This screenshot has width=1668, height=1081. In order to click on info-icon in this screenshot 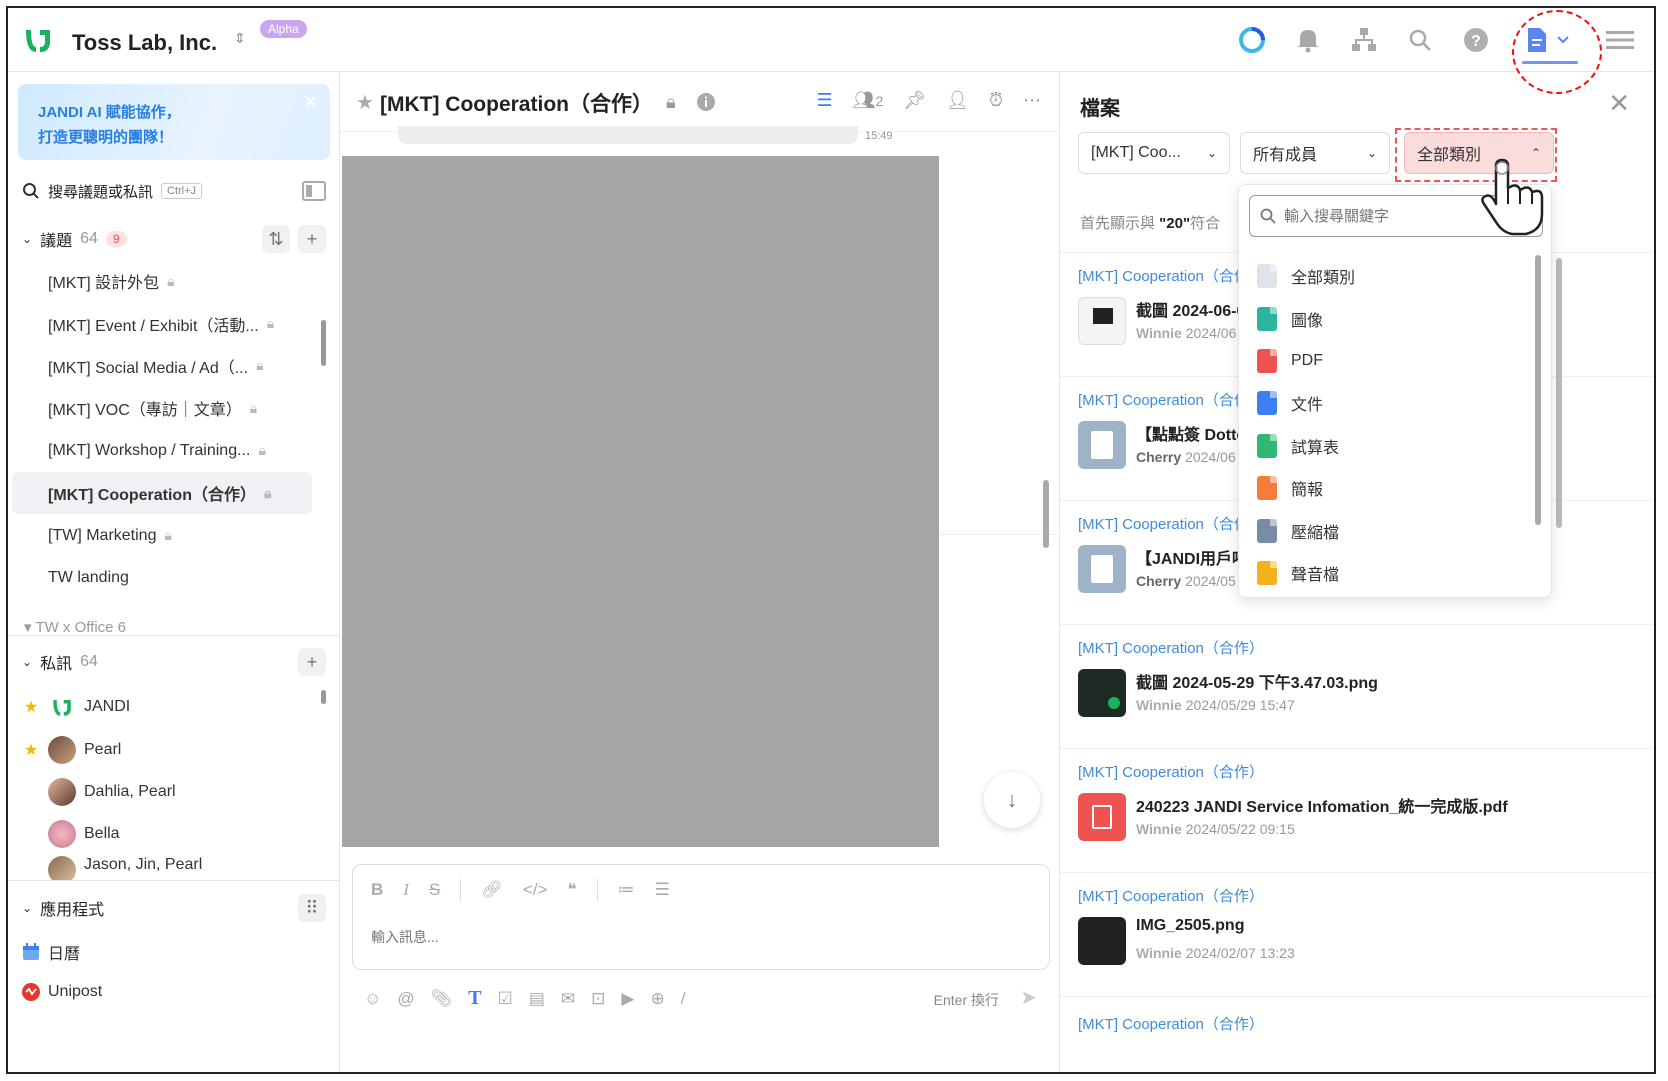, I will do `click(706, 102)`.